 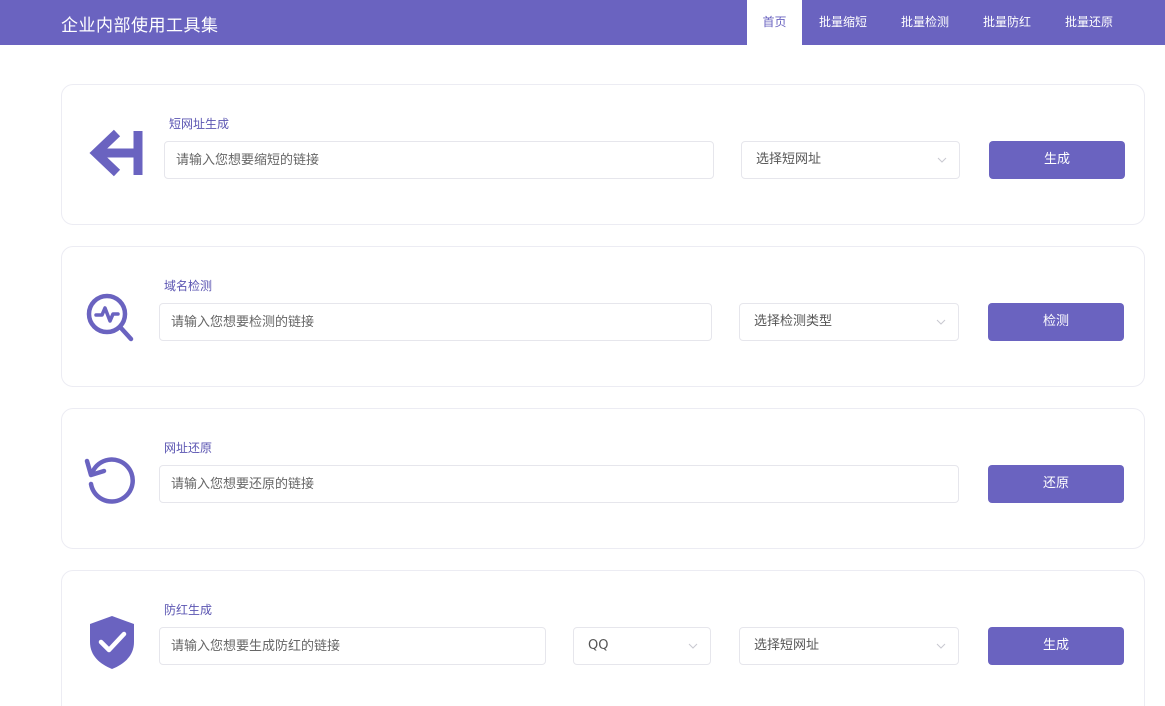 What do you see at coordinates (439, 160) in the screenshot?
I see `shorten-url-input` at bounding box center [439, 160].